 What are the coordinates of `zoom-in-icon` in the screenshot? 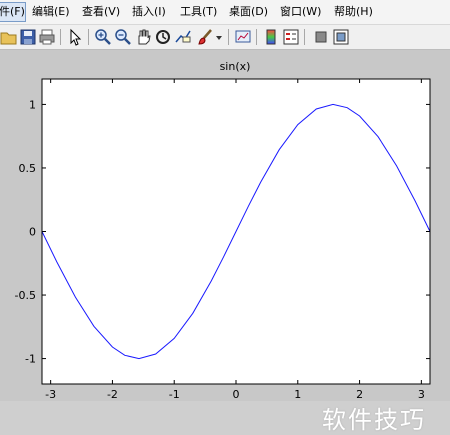 It's located at (103, 37).